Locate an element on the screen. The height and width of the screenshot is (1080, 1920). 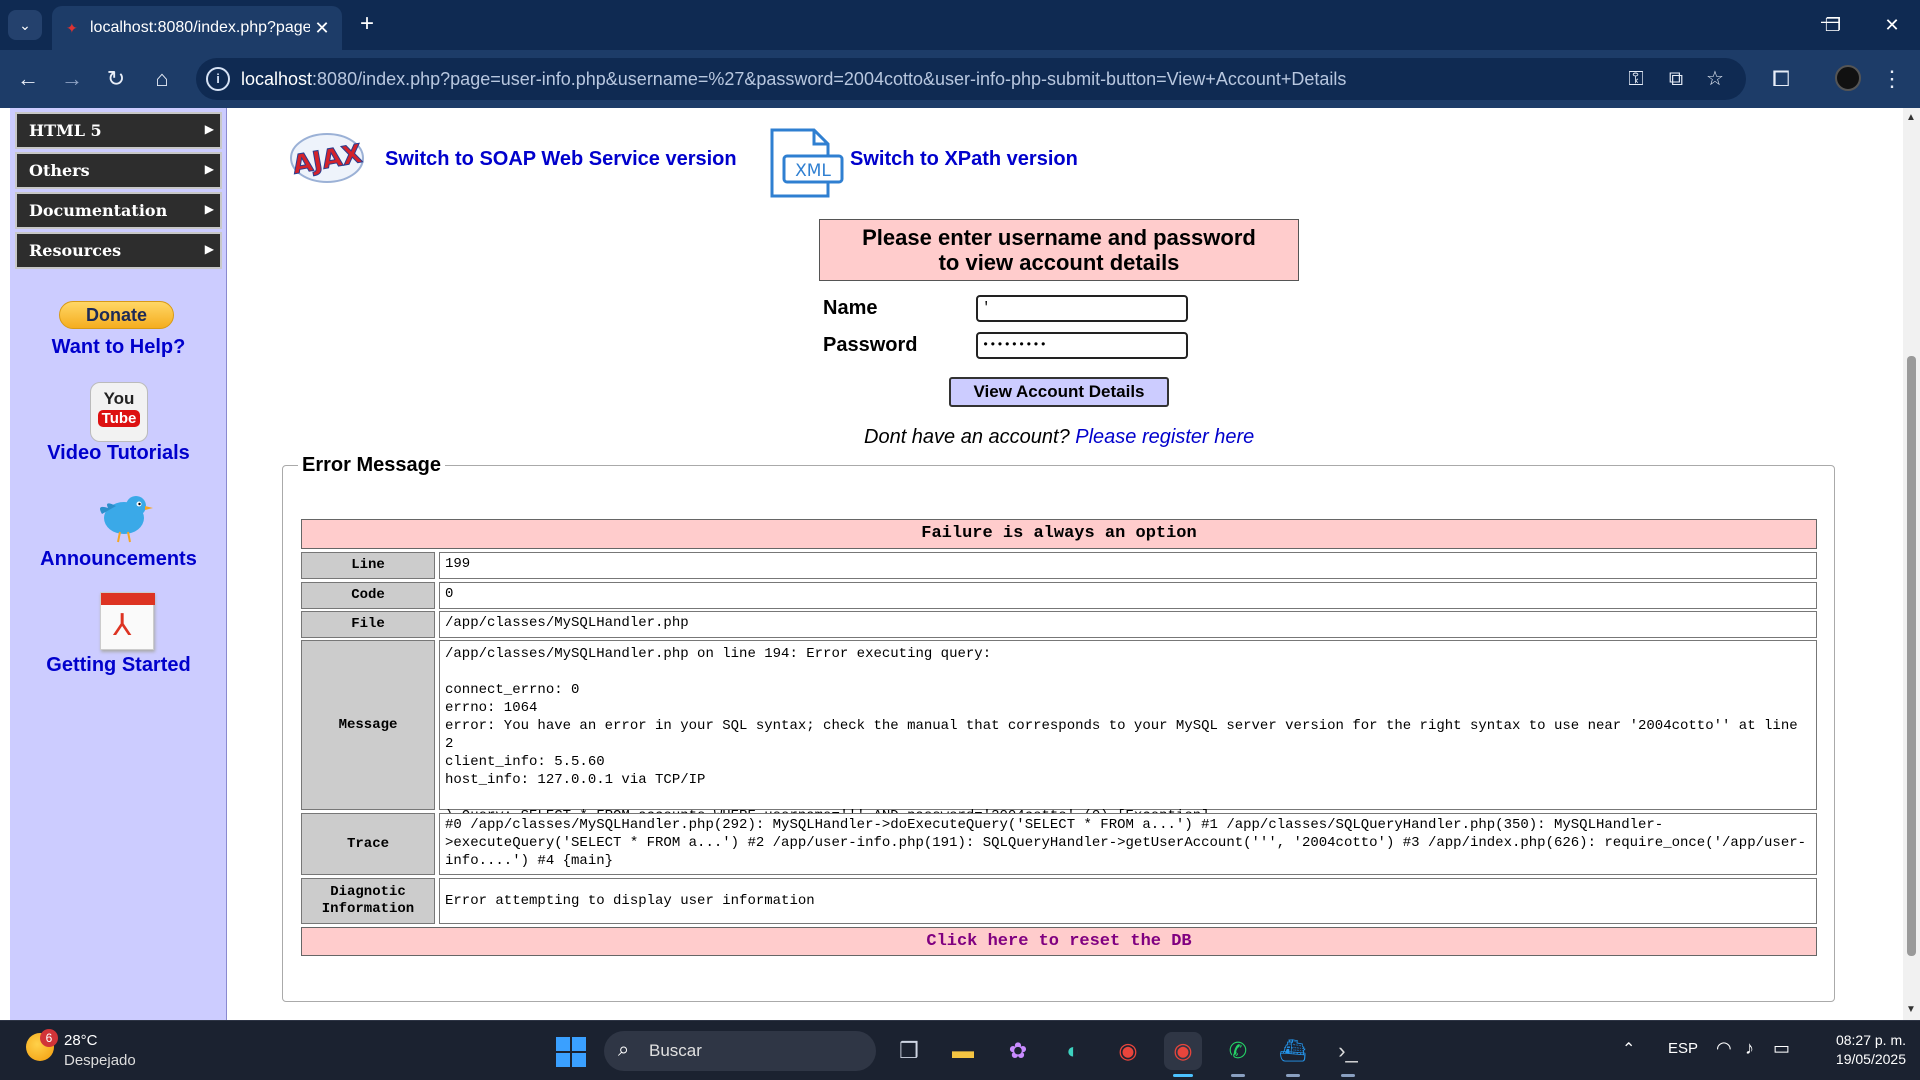
wifi-icon: ◠ is located at coordinates (1724, 1048).